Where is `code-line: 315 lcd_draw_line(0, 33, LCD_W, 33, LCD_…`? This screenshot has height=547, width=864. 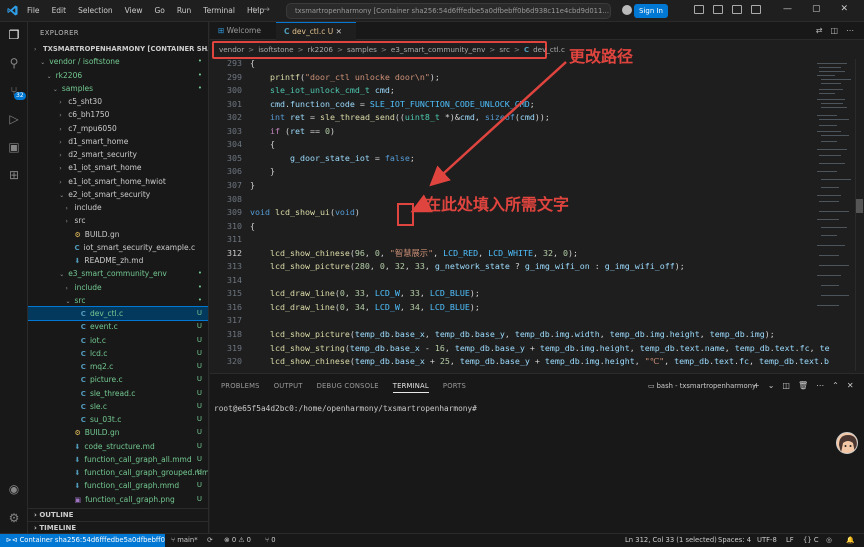 code-line: 315 lcd_draw_line(0, 33, LCD_W, 33, LCD_… is located at coordinates (530, 294).